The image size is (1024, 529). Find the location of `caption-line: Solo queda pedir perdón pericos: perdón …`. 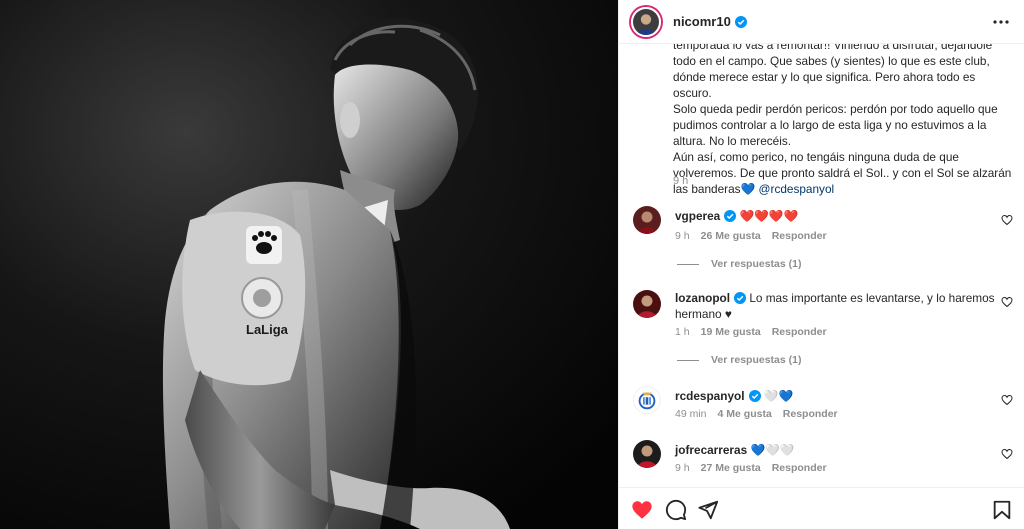

caption-line: Solo queda pedir perdón pericos: perdón … is located at coordinates (835, 109).